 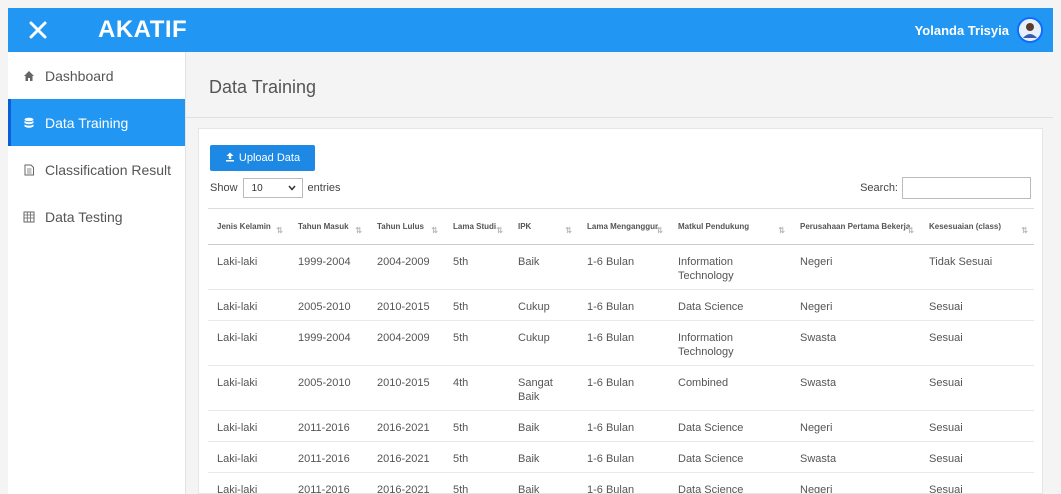 I want to click on sidebar-item-dashboard: Dashboard, so click(x=96, y=75).